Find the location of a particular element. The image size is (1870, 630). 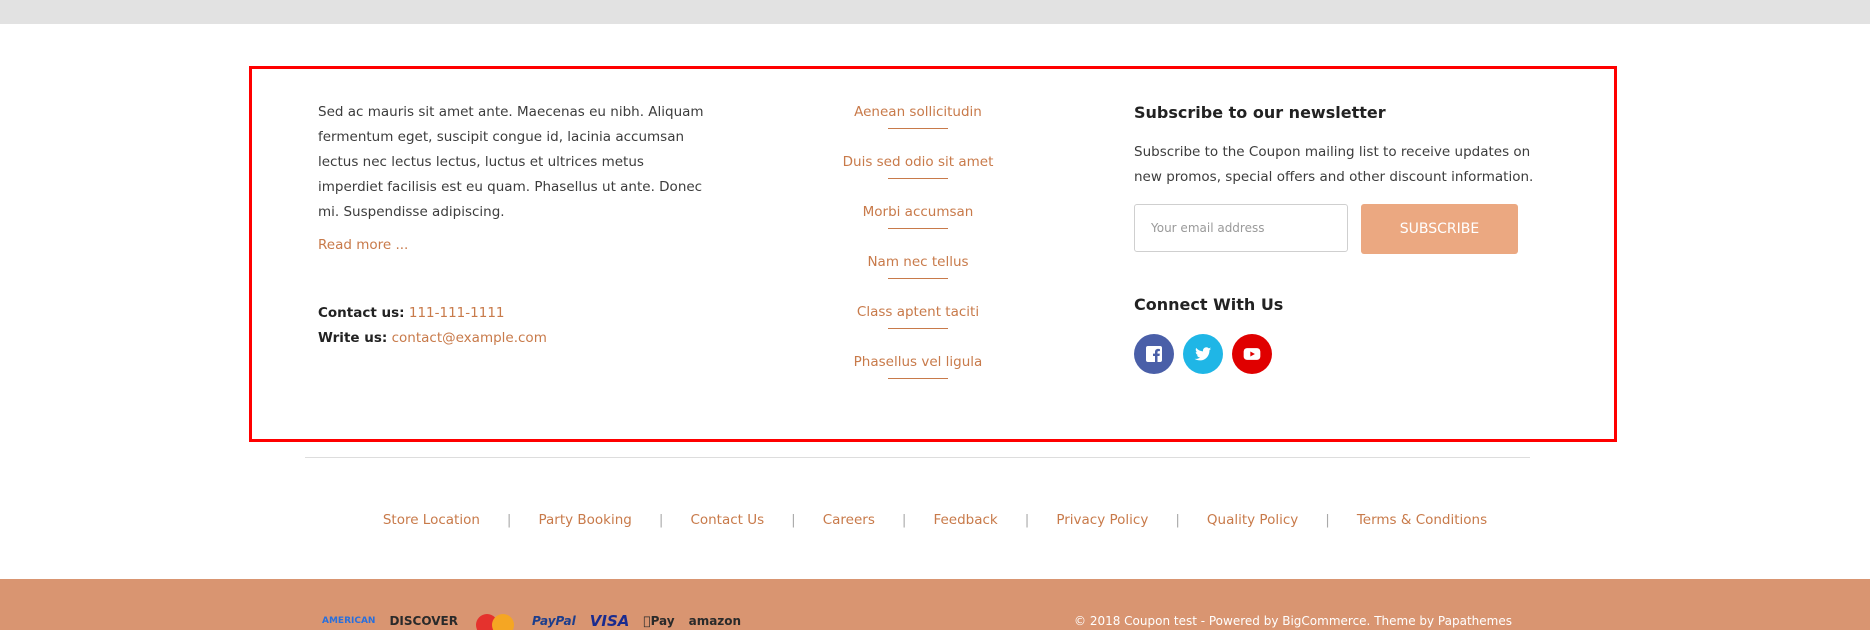

contact-phone-label: Contact us: is located at coordinates (361, 313).